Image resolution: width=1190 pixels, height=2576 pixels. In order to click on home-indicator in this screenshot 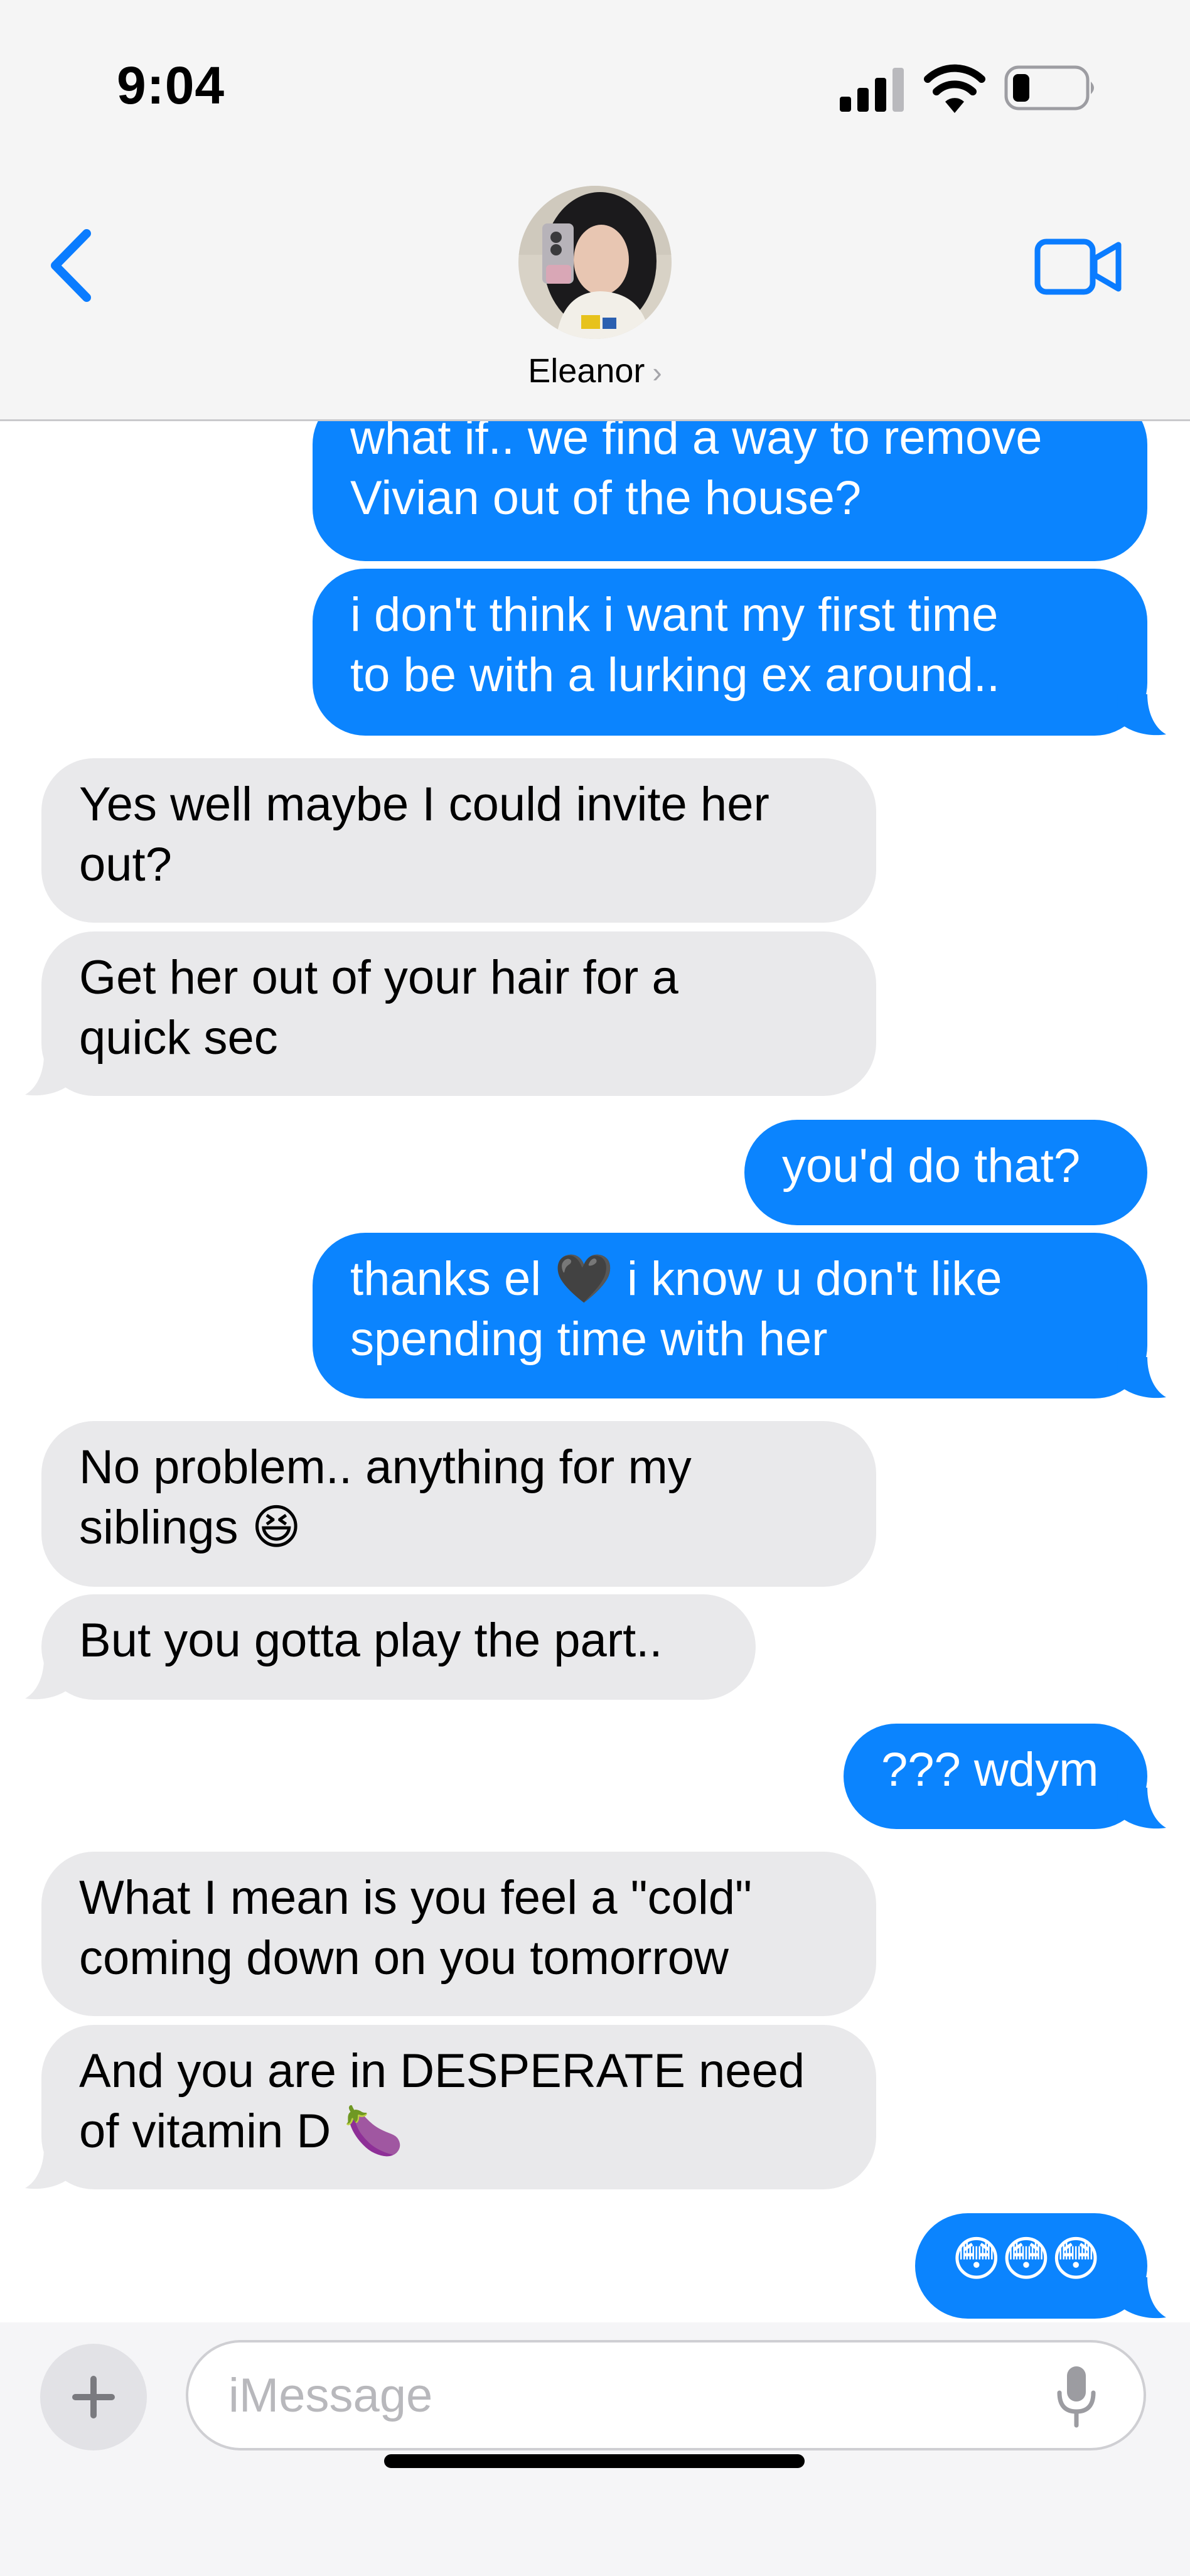, I will do `click(594, 2461)`.